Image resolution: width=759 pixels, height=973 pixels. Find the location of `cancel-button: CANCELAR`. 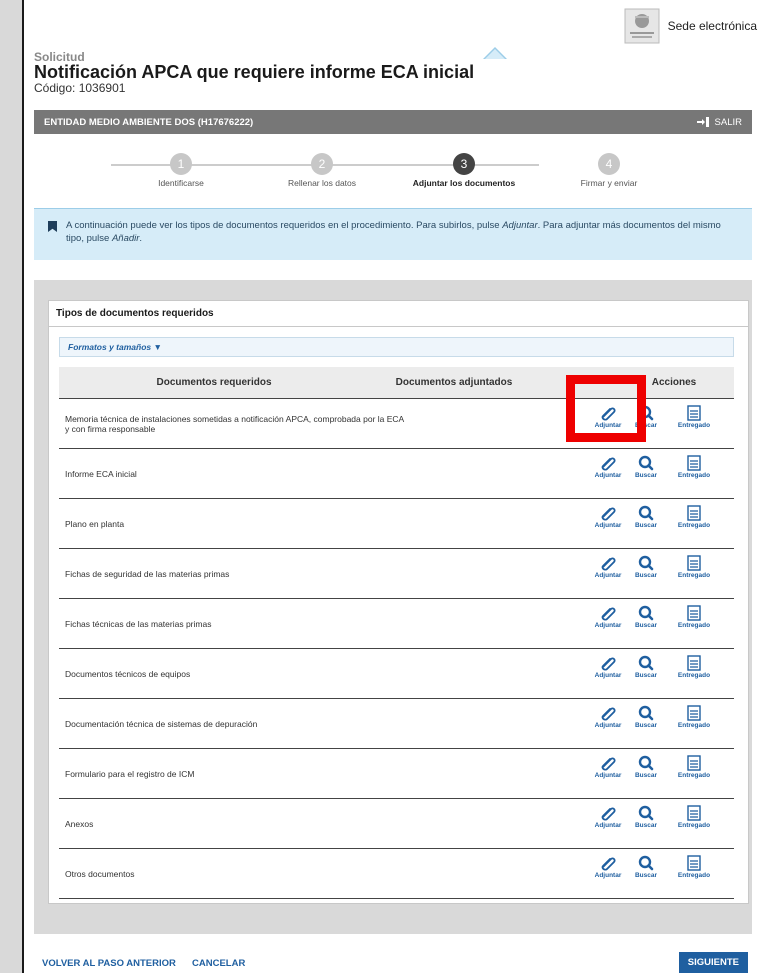

cancel-button: CANCELAR is located at coordinates (218, 963).